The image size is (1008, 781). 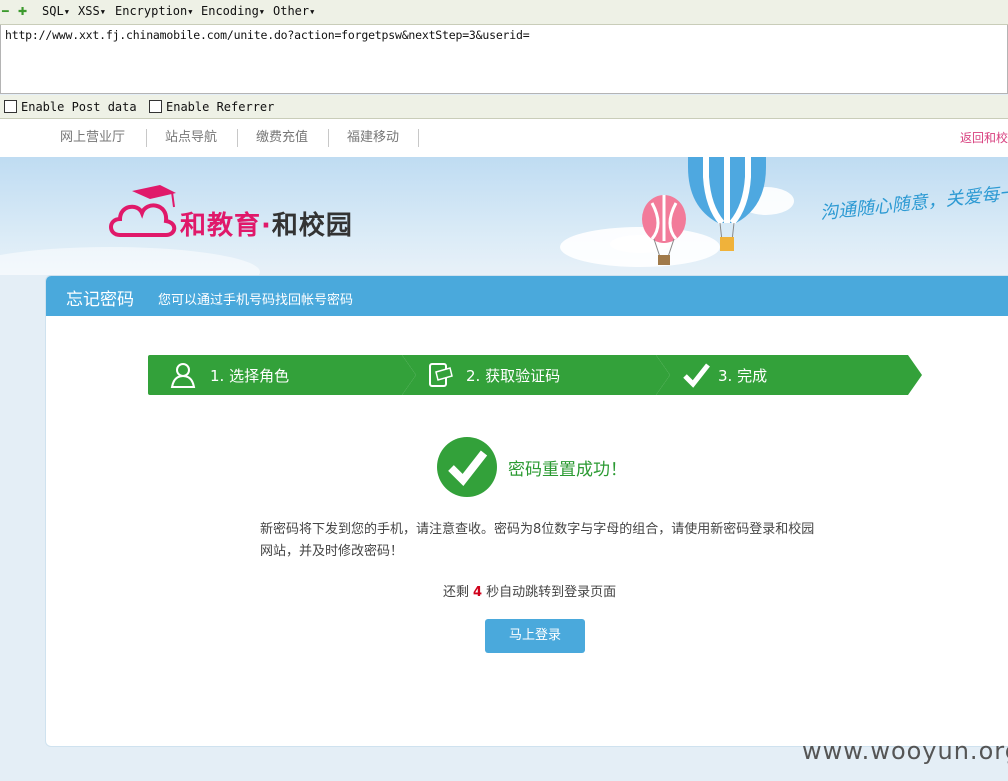 I want to click on site-nav: 网上营业厅 站点导航 缴费充值 福建移动 返回和校, so click(x=504, y=138).